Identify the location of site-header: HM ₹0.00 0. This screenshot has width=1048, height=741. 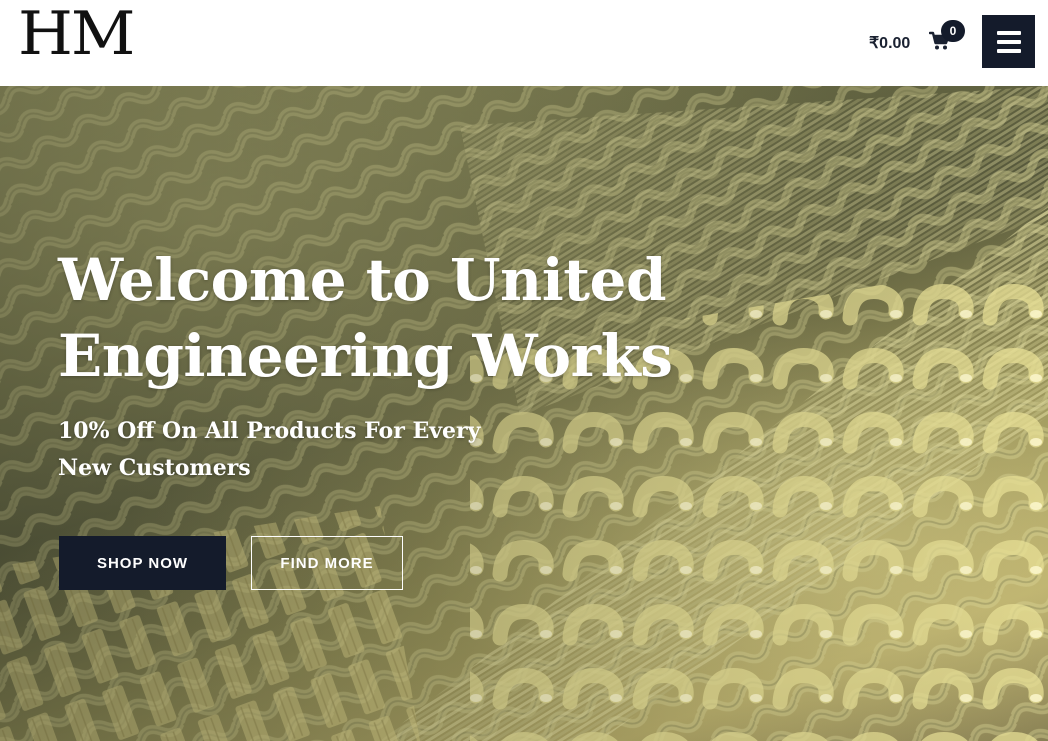
(524, 43).